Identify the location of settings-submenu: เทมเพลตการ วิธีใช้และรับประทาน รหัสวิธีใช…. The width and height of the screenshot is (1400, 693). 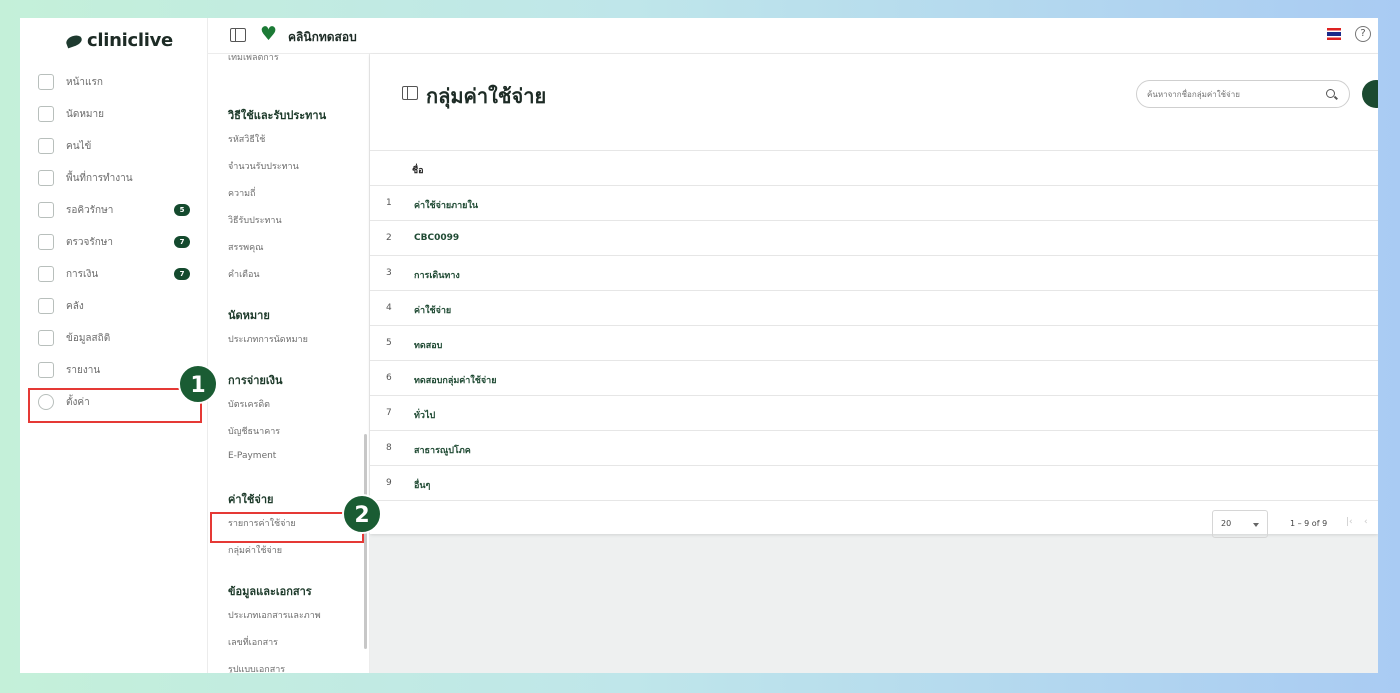
(289, 363).